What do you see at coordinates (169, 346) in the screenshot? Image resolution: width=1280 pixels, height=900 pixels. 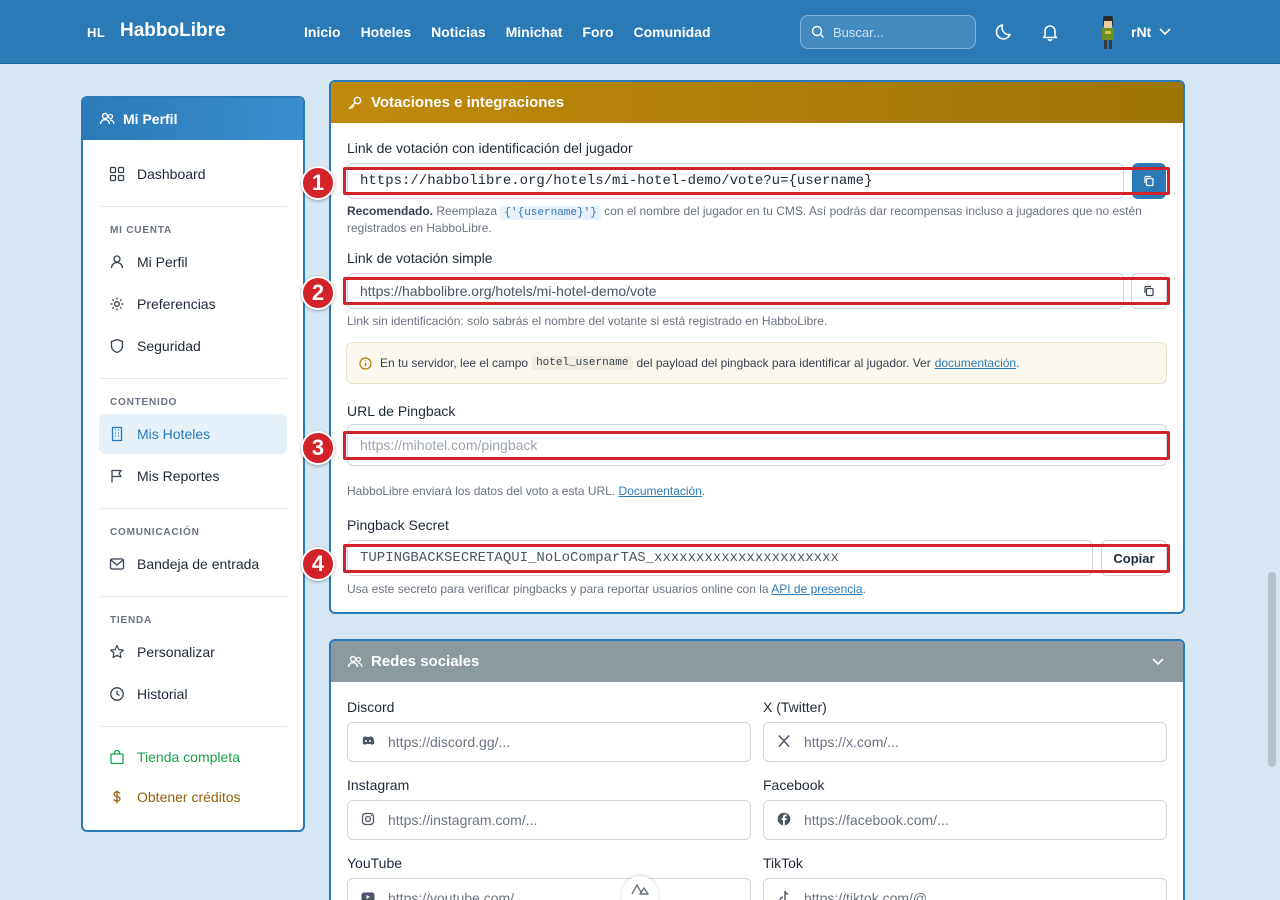 I see `sidebar-item-label: Seguridad` at bounding box center [169, 346].